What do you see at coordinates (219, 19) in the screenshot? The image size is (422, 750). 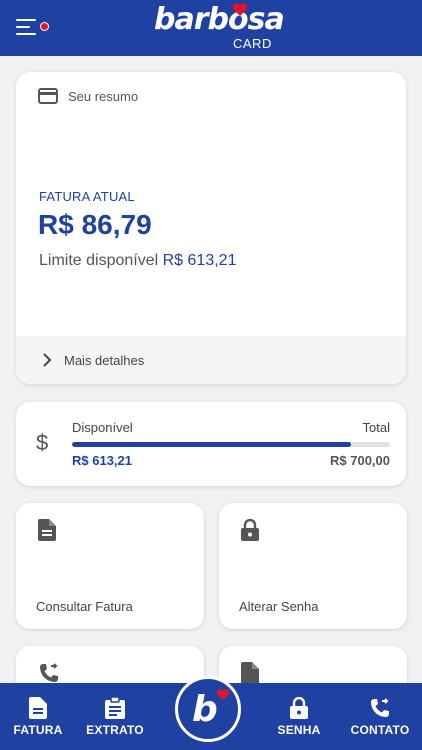 I see `logo-wordmark: barbosa` at bounding box center [219, 19].